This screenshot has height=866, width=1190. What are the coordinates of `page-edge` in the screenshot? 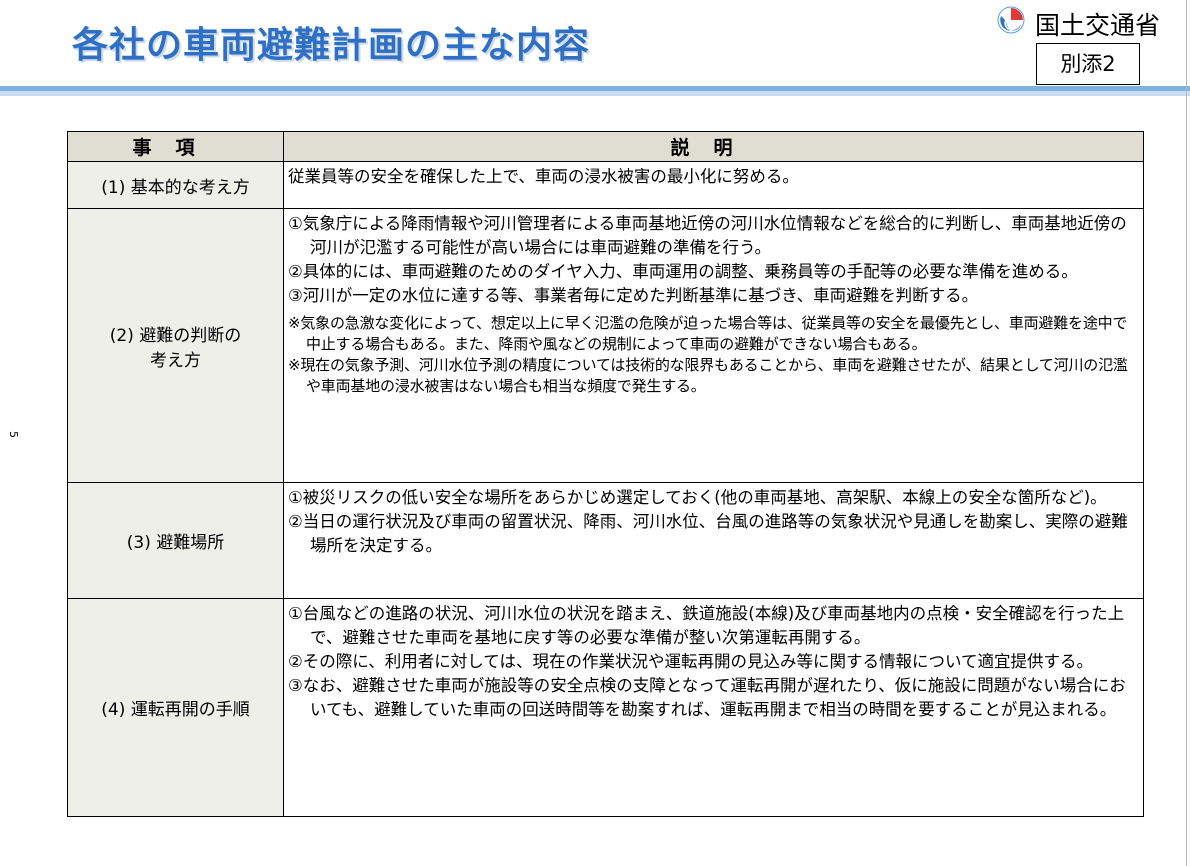 It's located at (1186, 433).